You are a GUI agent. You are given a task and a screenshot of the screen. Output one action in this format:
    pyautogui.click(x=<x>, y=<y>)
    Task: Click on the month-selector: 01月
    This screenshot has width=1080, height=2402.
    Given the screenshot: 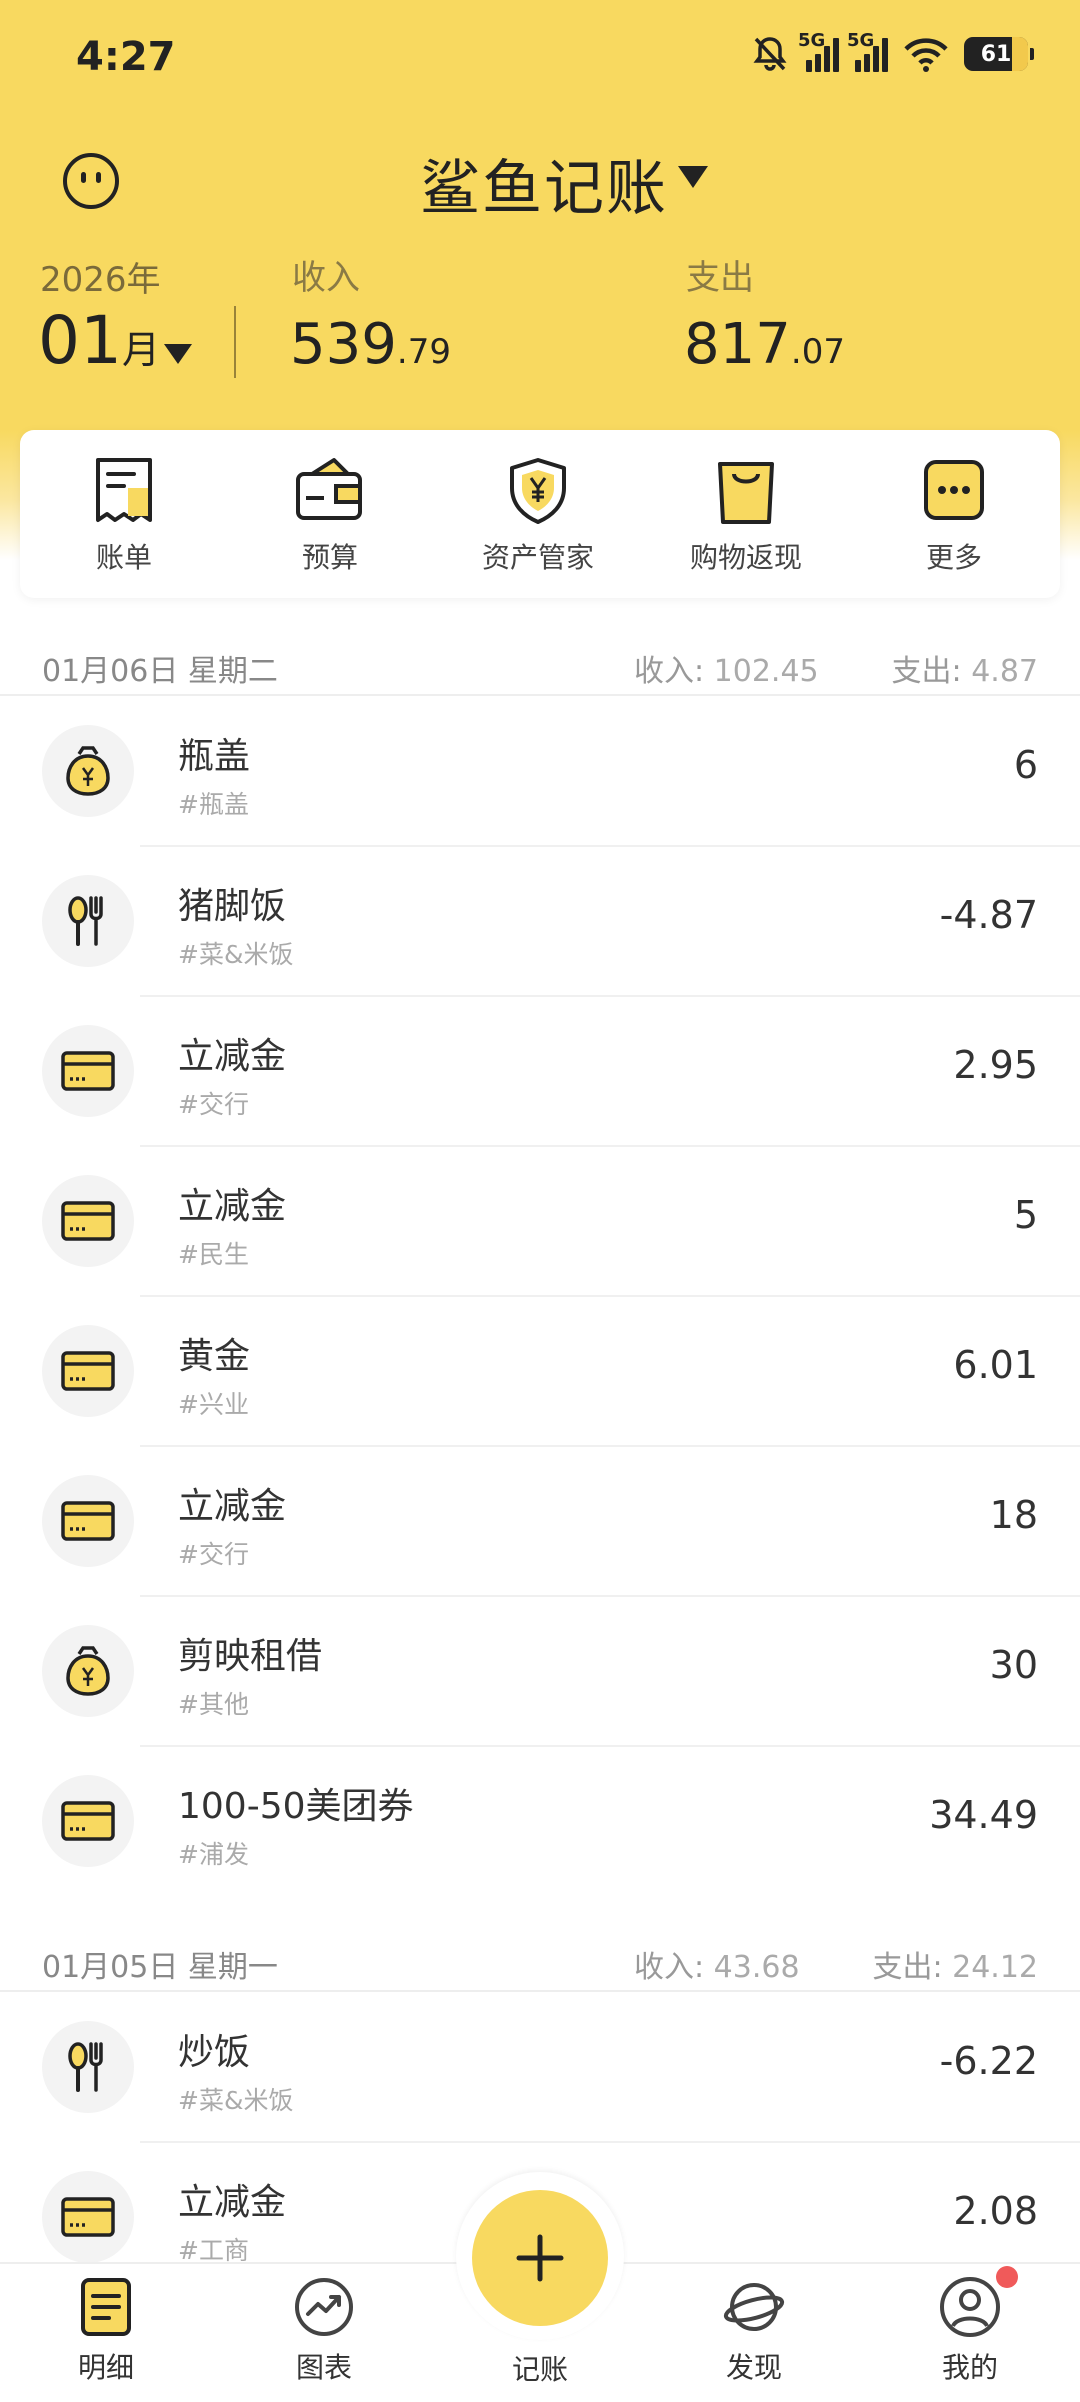 What is the action you would take?
    pyautogui.click(x=99, y=340)
    